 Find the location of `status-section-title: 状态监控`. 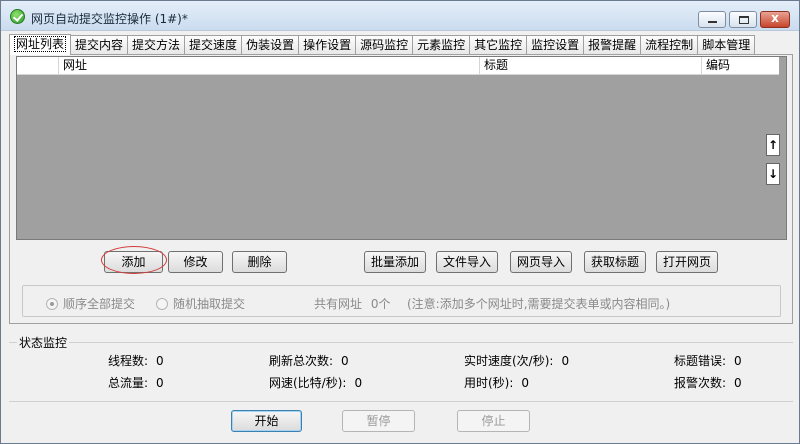

status-section-title: 状态监控 is located at coordinates (43, 342).